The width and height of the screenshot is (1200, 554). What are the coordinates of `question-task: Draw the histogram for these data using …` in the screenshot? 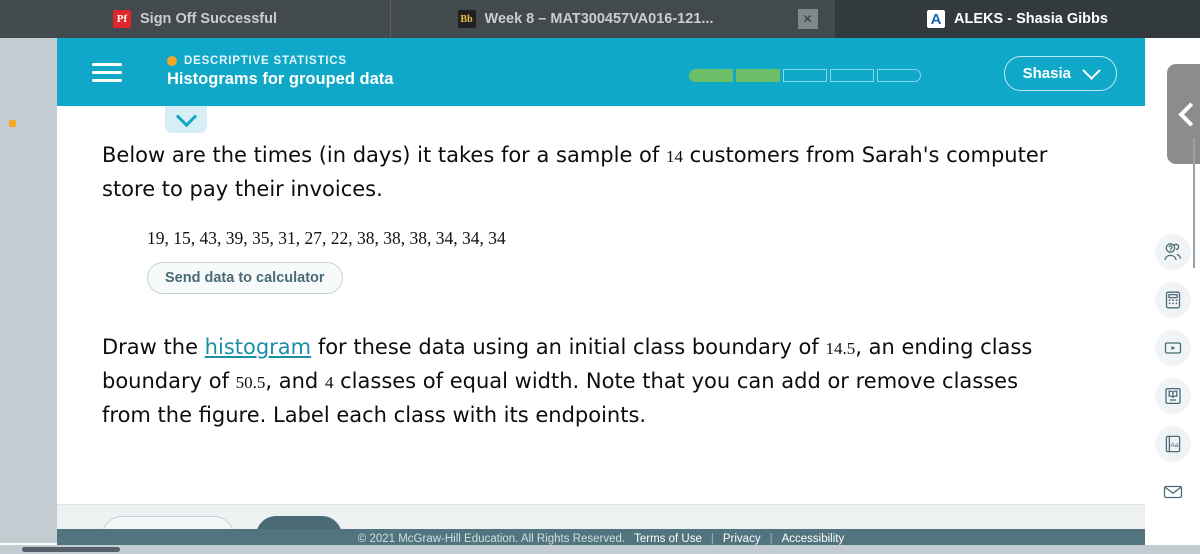 It's located at (582, 381).